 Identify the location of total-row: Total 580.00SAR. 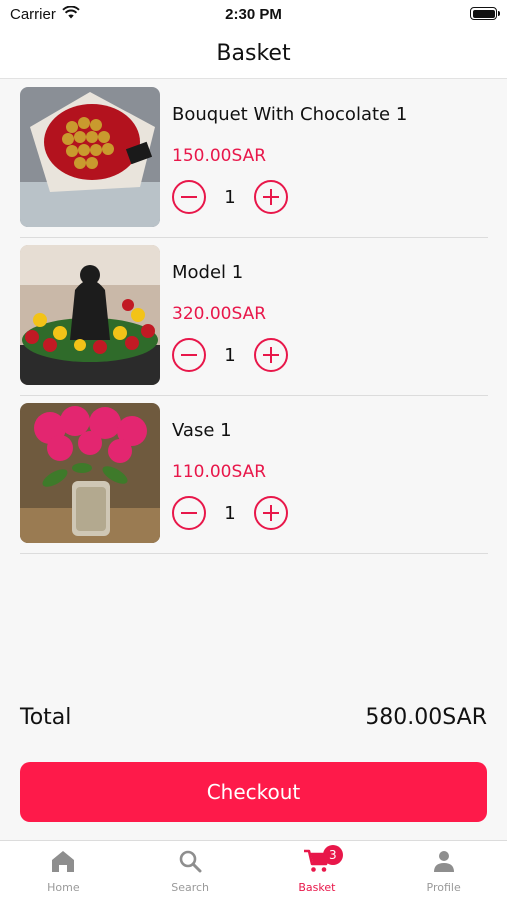
(253, 717).